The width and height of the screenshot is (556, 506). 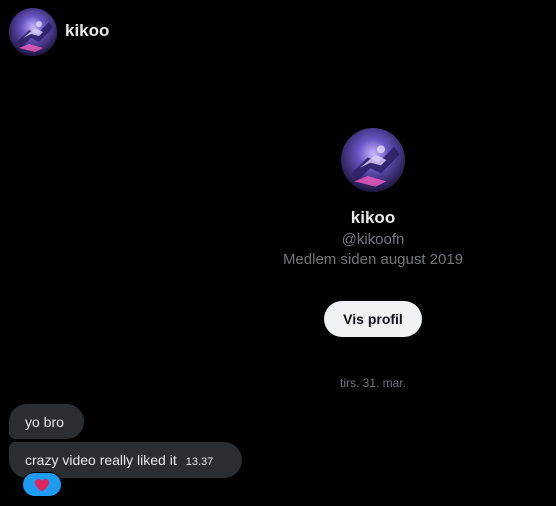 What do you see at coordinates (373, 217) in the screenshot?
I see `profile-name: kikoo` at bounding box center [373, 217].